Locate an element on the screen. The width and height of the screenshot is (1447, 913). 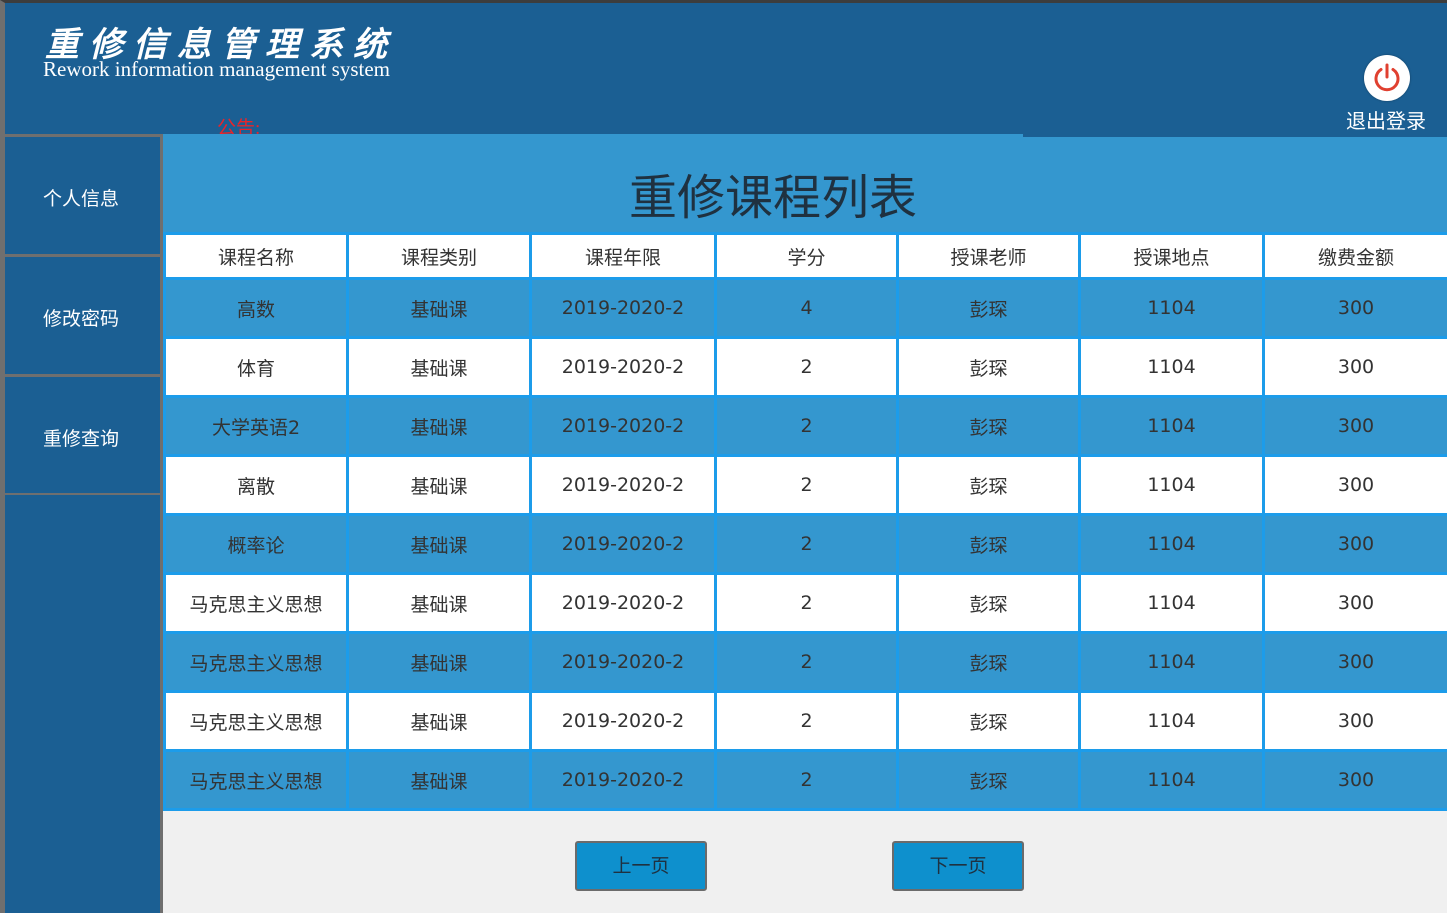
prev-page-button: 上一页 is located at coordinates (641, 866).